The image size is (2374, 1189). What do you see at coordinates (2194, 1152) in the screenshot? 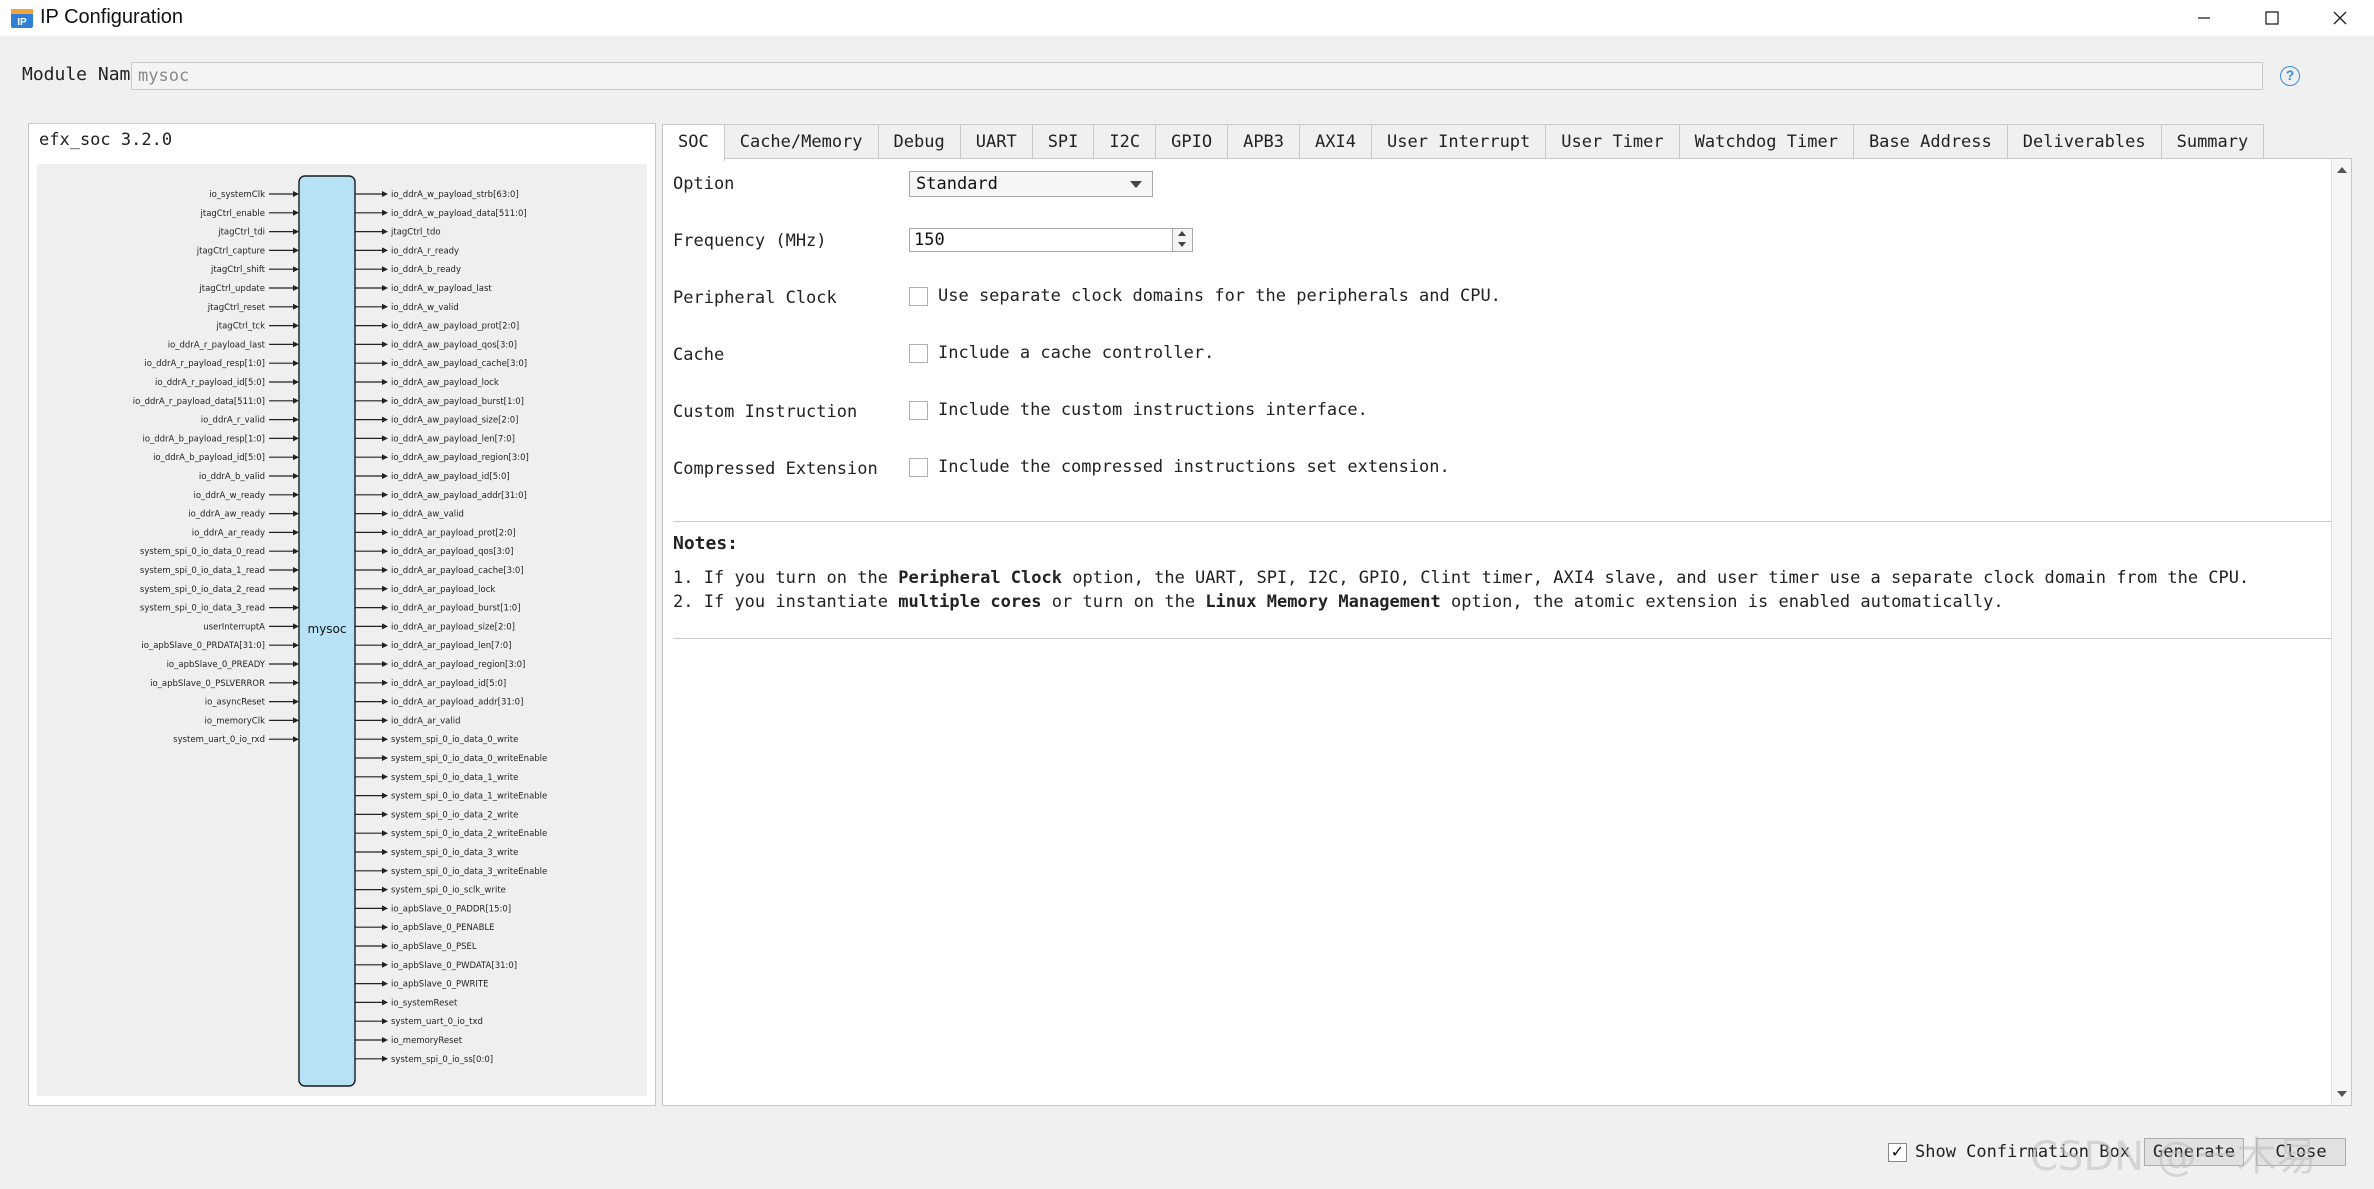
I see `generate-button: Generate` at bounding box center [2194, 1152].